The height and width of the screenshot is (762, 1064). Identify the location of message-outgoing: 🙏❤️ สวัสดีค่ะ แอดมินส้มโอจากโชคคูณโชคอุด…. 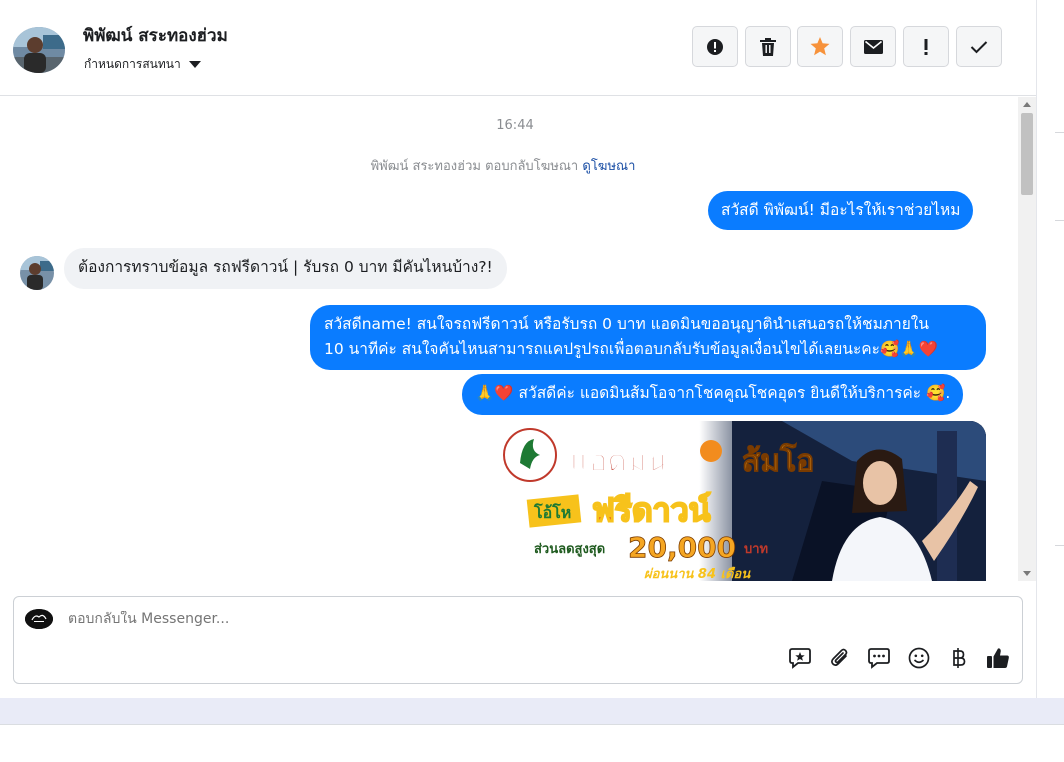
(713, 394).